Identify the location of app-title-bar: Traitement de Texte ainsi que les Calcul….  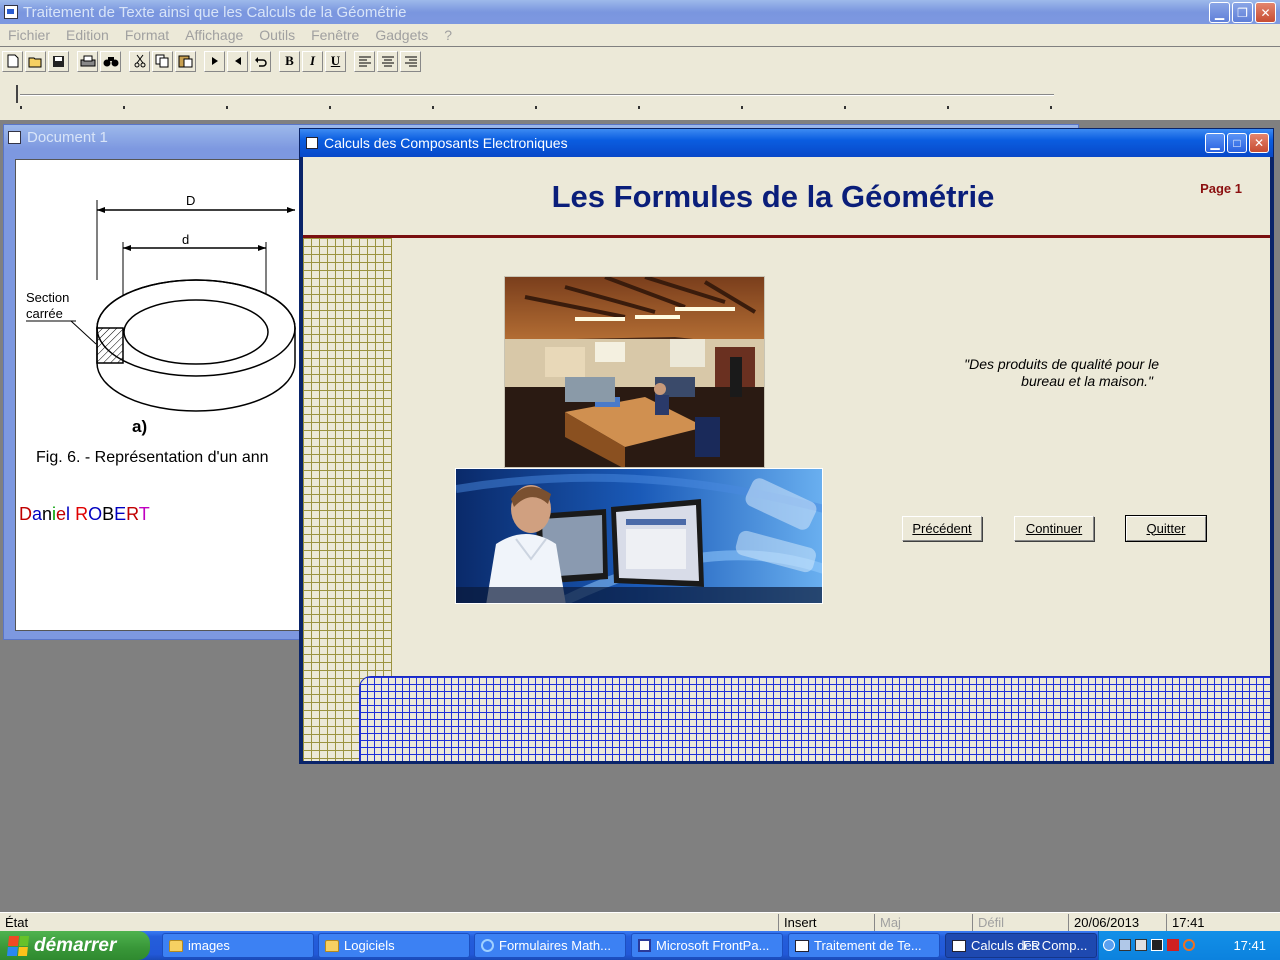
(640, 12).